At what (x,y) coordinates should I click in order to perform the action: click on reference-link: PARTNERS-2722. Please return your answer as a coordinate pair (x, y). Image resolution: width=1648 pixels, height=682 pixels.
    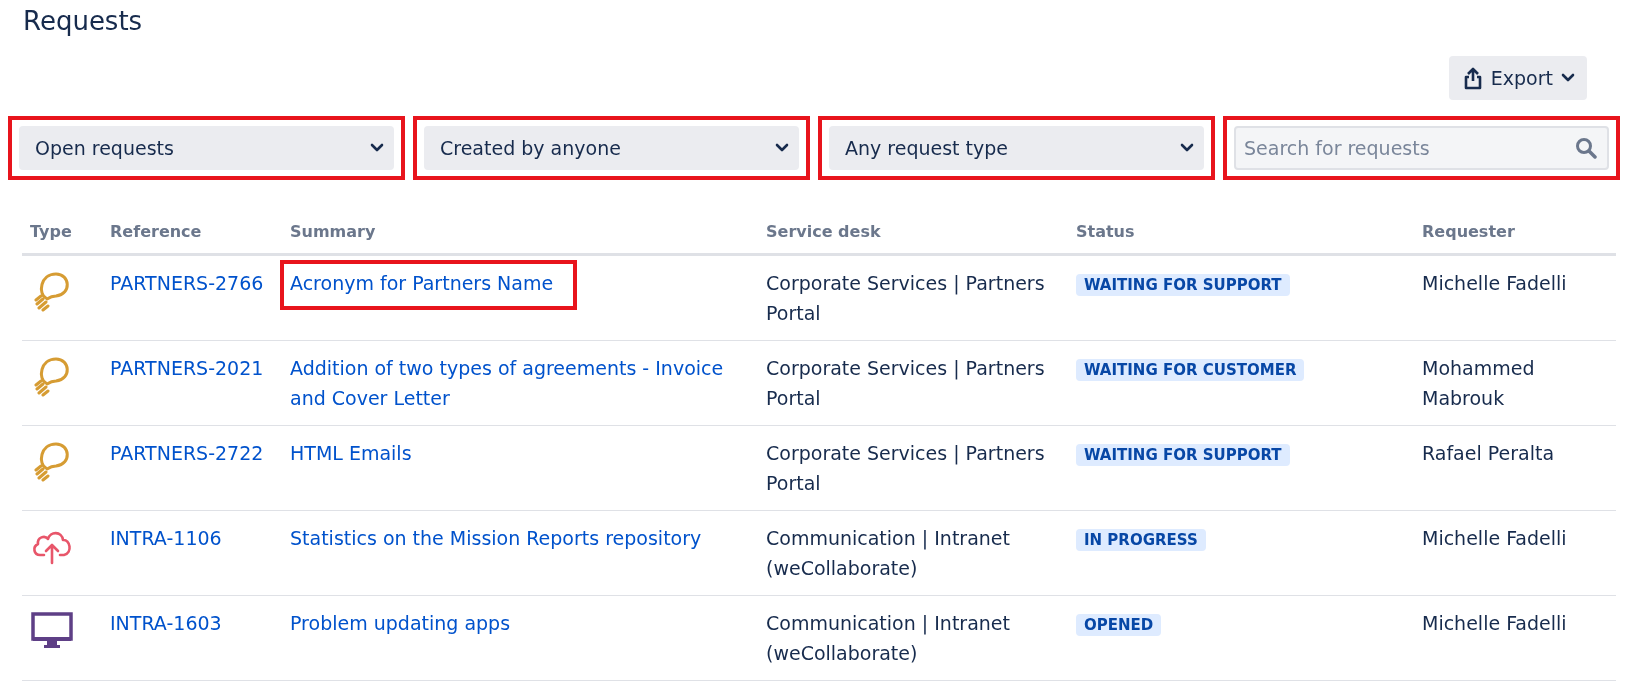
    Looking at the image, I should click on (187, 453).